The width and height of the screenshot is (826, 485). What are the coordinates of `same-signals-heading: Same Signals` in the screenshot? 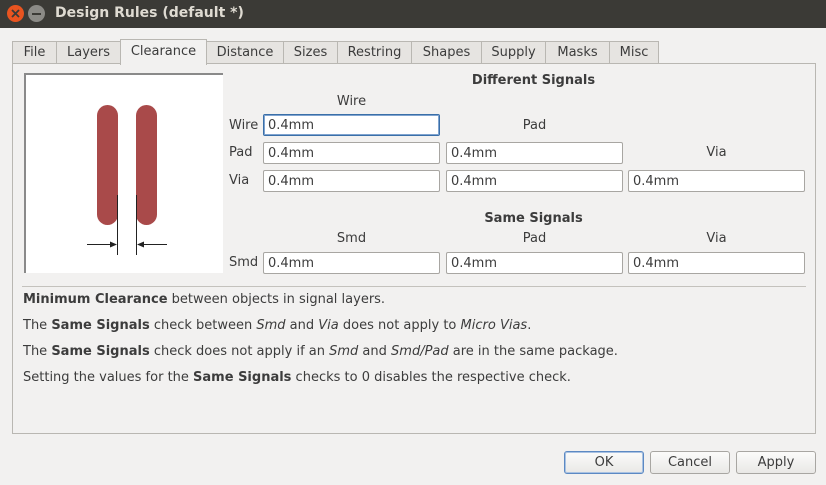 It's located at (533, 218).